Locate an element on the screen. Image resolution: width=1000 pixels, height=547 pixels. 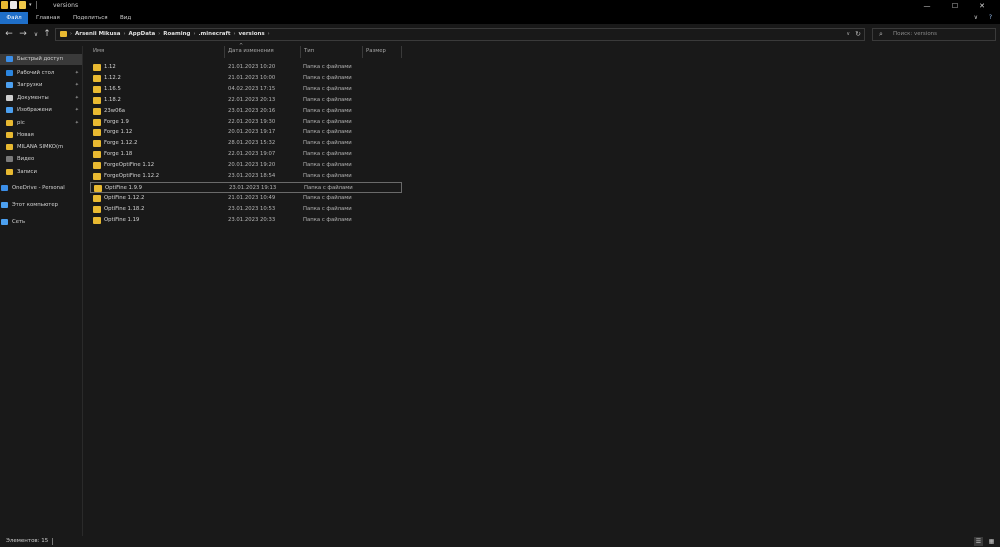
breadcrumb-item: Arsenii Mikusa is located at coordinates (98, 34).